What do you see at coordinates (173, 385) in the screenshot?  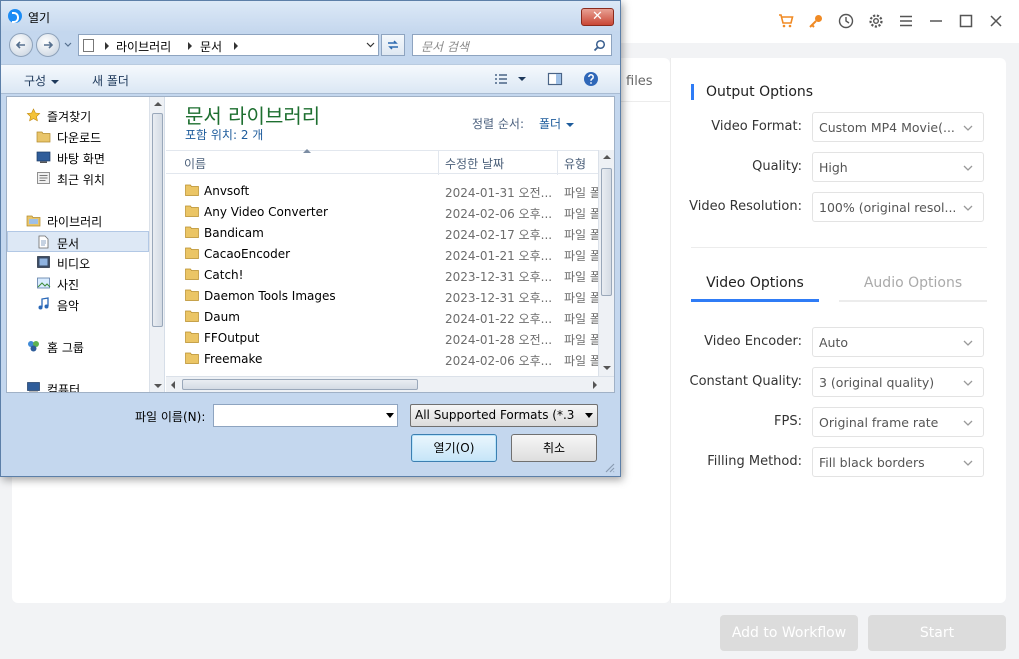 I see `scroll-left-icon` at bounding box center [173, 385].